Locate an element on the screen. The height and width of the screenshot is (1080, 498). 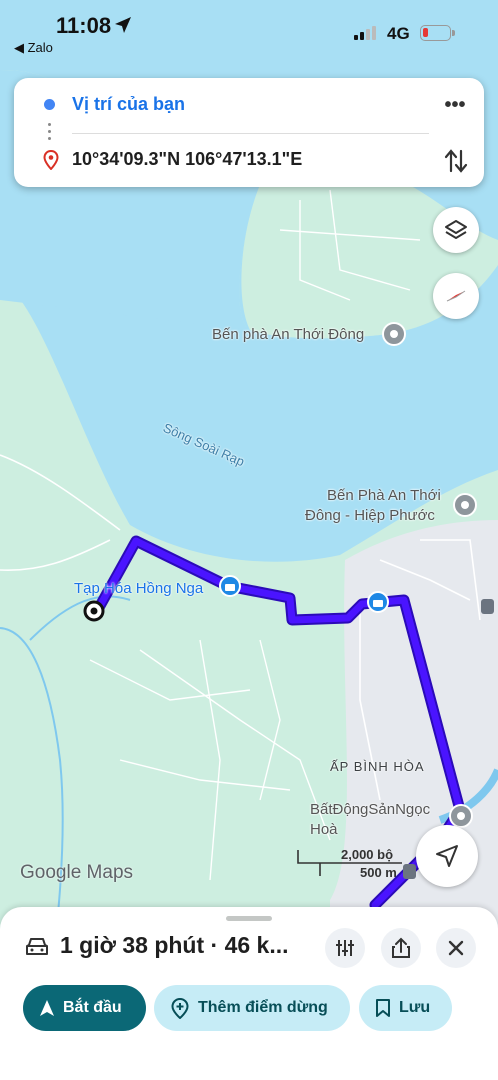
sheet-drag-handle is located at coordinates (249, 918).